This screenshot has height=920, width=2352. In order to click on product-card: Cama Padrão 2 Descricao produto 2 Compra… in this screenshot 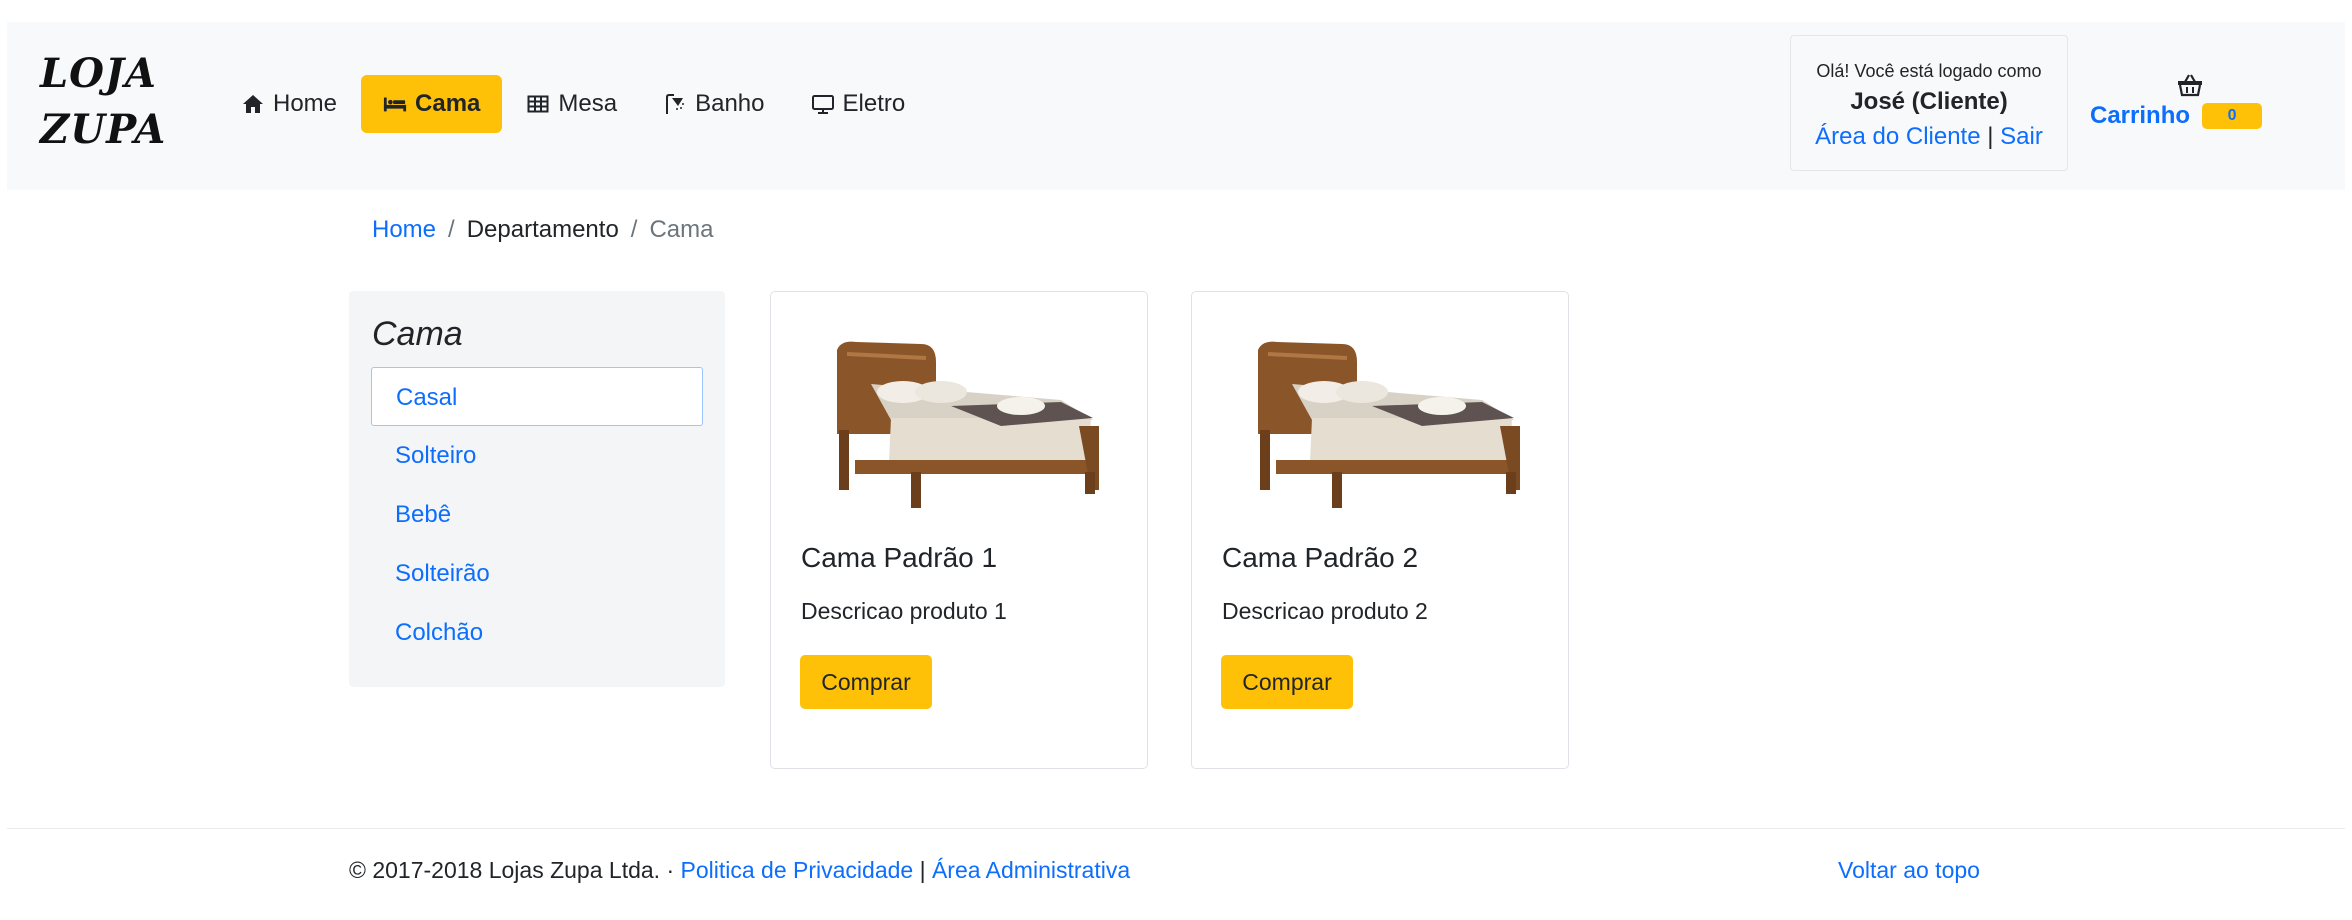, I will do `click(1380, 530)`.